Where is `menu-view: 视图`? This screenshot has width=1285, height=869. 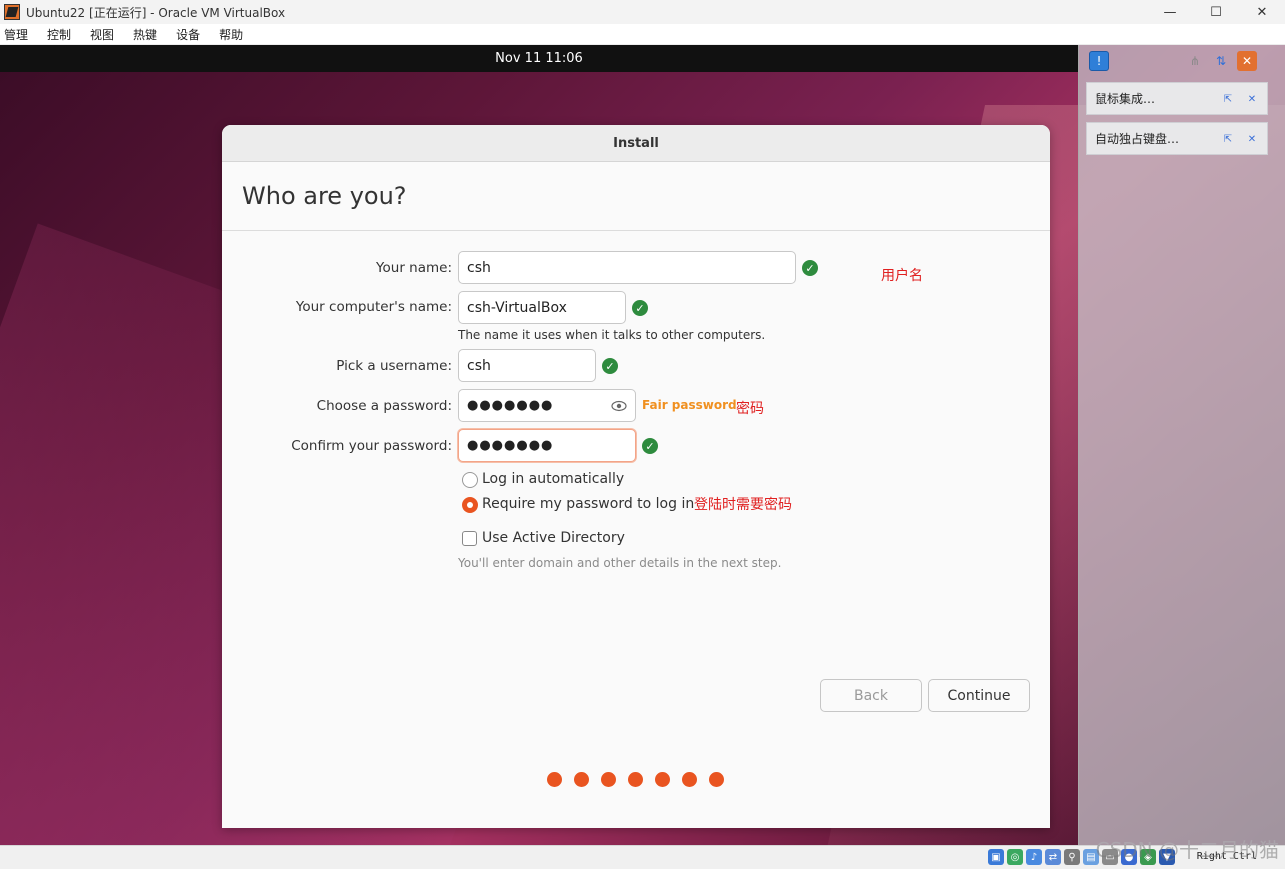
menu-view: 视图 is located at coordinates (100, 34).